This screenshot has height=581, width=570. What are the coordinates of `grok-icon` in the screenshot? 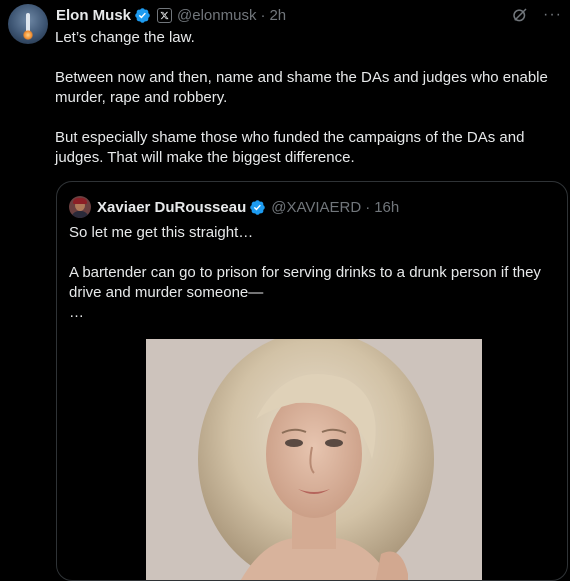 It's located at (520, 15).